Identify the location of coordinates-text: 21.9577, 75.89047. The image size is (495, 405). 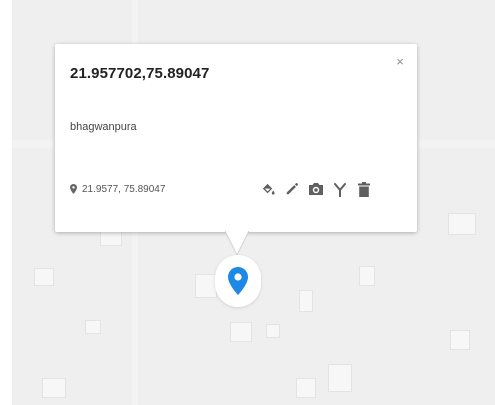
(124, 189).